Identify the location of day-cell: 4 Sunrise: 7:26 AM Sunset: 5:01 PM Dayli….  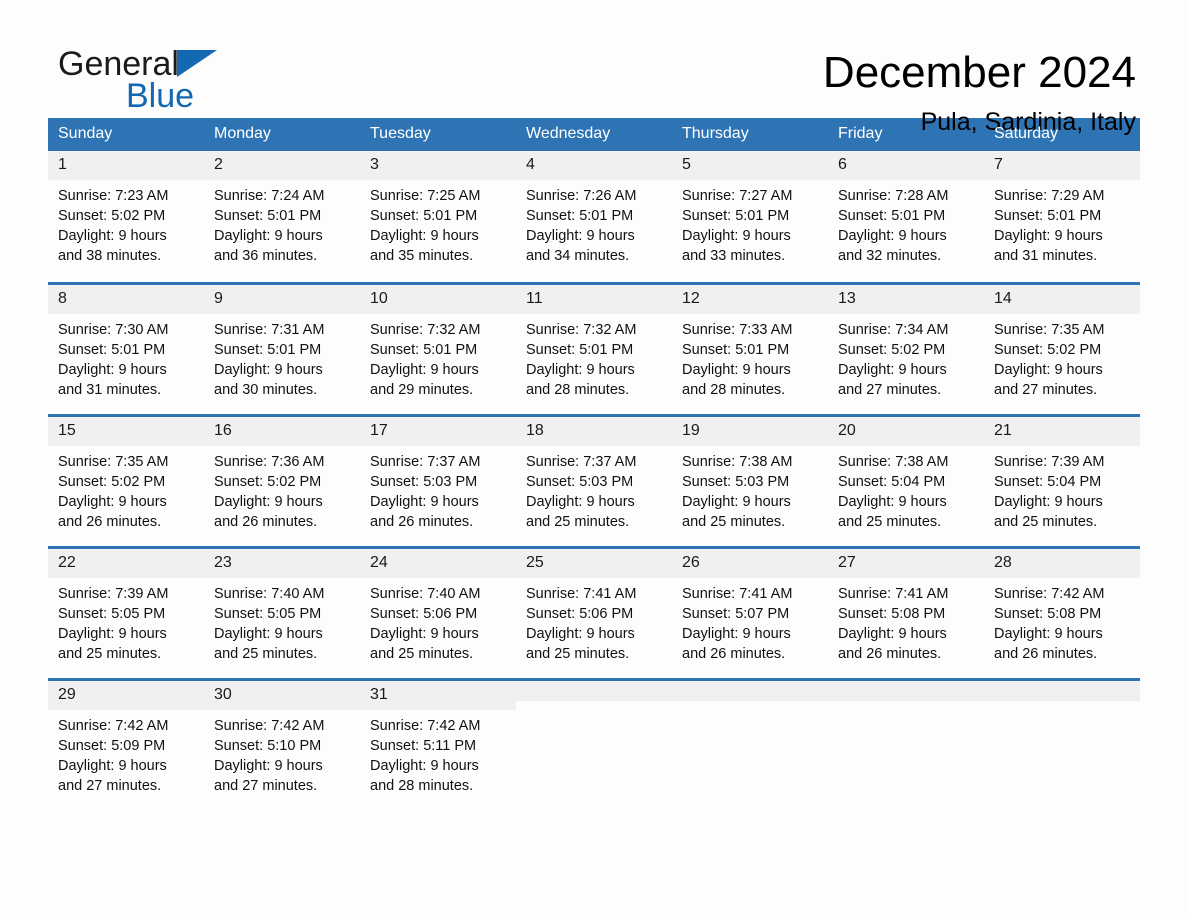
(594, 217).